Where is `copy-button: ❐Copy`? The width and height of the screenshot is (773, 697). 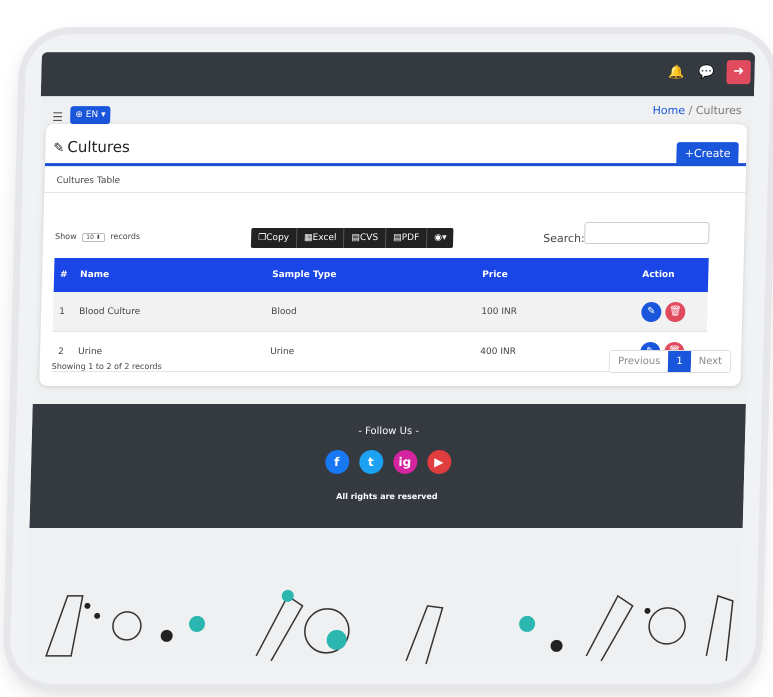
copy-button: ❐Copy is located at coordinates (274, 238).